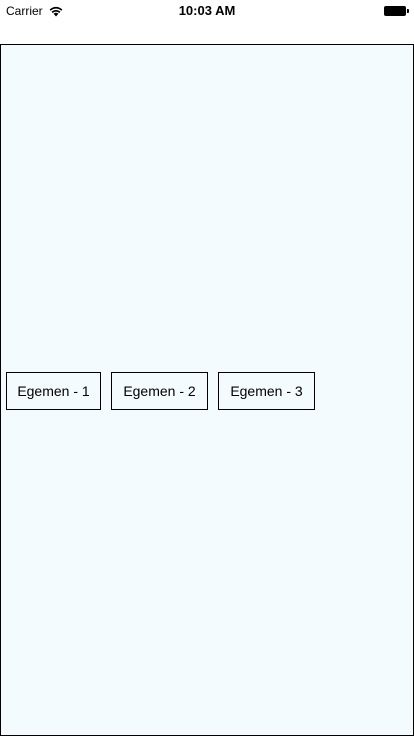 Image resolution: width=414 pixels, height=736 pixels. I want to click on egemen-3-button: Egemen - 3, so click(266, 391).